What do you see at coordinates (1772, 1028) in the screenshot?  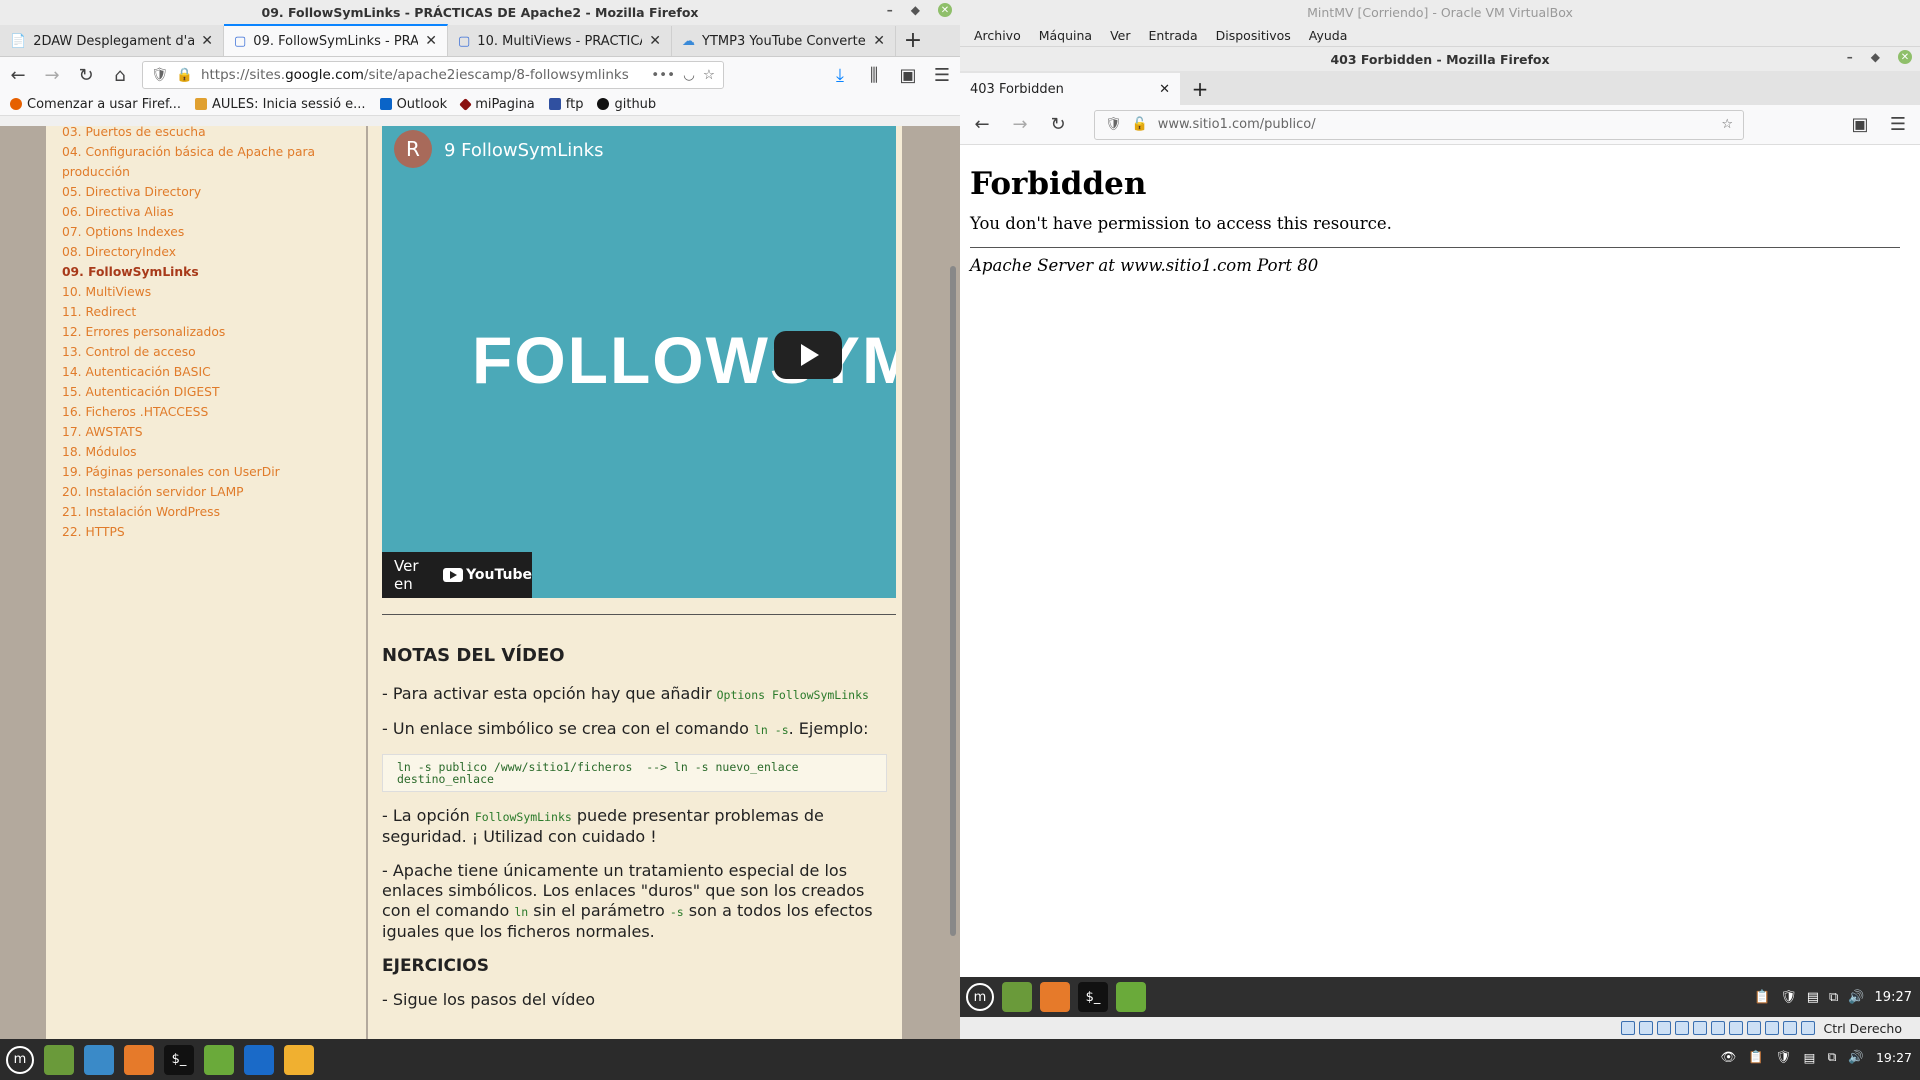 I see `cpu-icon` at bounding box center [1772, 1028].